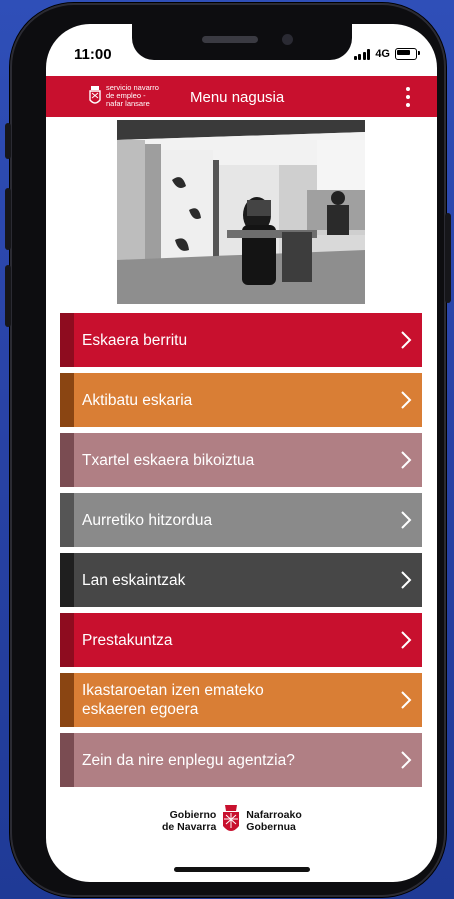 The image size is (454, 899). Describe the element at coordinates (237, 97) in the screenshot. I see `page-title: Menu nagusia` at that location.